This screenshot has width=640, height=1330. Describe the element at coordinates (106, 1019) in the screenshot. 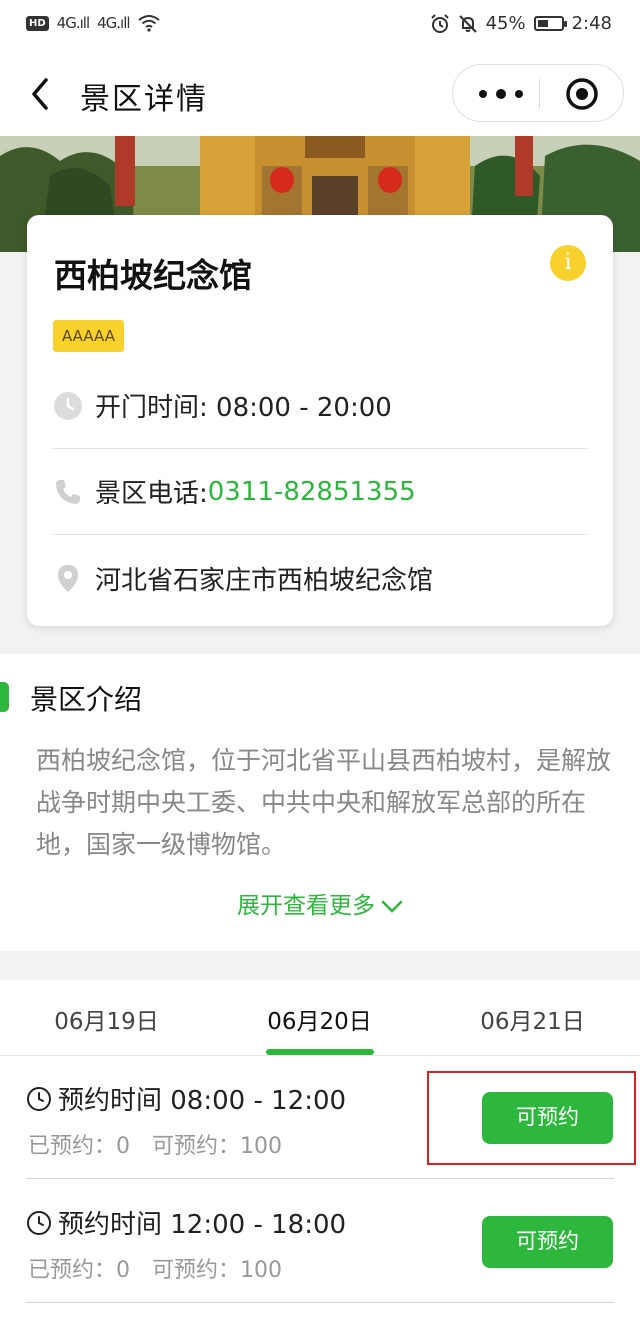

I see `tab-date-0619: 06月19日` at that location.